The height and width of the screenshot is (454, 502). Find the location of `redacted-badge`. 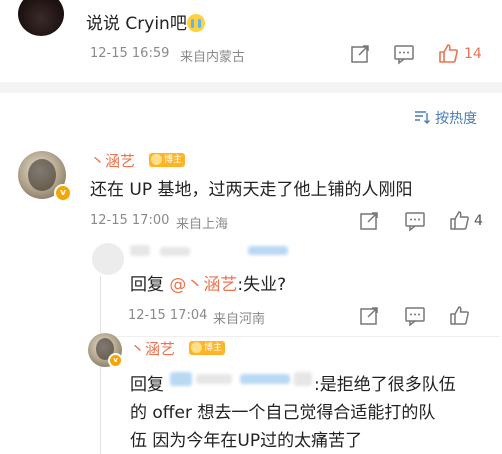

redacted-badge is located at coordinates (268, 250).